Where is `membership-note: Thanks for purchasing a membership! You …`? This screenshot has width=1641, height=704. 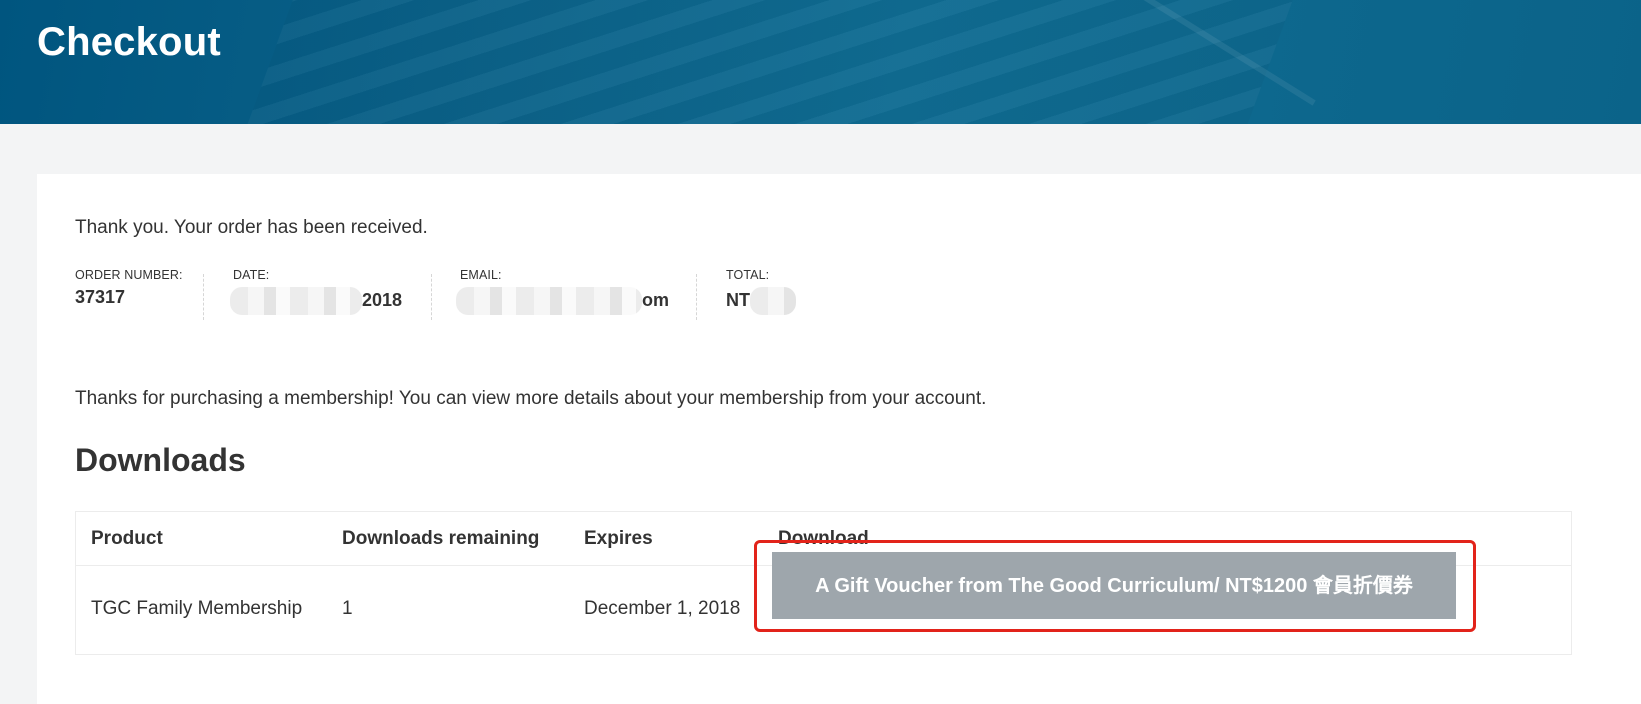 membership-note: Thanks for purchasing a membership! You … is located at coordinates (531, 398).